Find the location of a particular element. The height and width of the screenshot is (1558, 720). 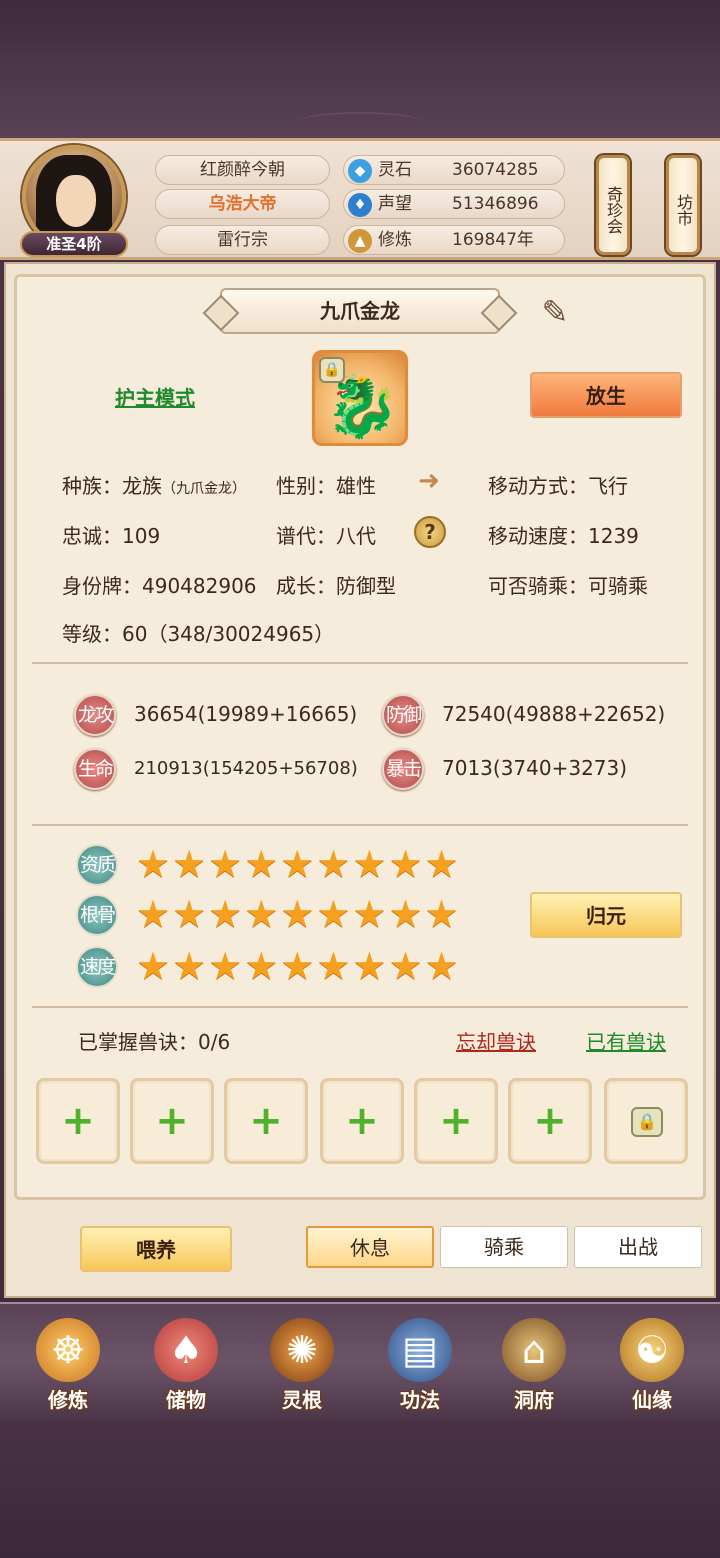

resource-value: 36074285 is located at coordinates (495, 170).